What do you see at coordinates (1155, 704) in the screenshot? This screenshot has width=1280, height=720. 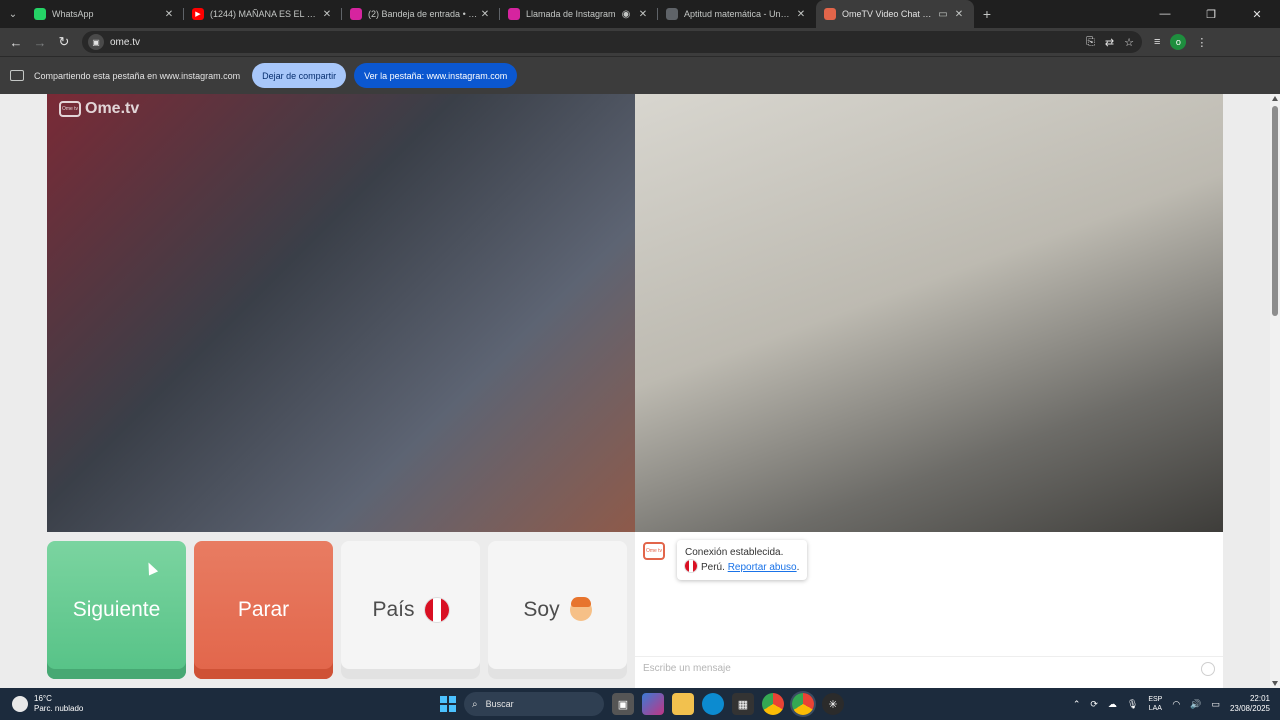 I see `language-indicator: ESP LAA` at bounding box center [1155, 704].